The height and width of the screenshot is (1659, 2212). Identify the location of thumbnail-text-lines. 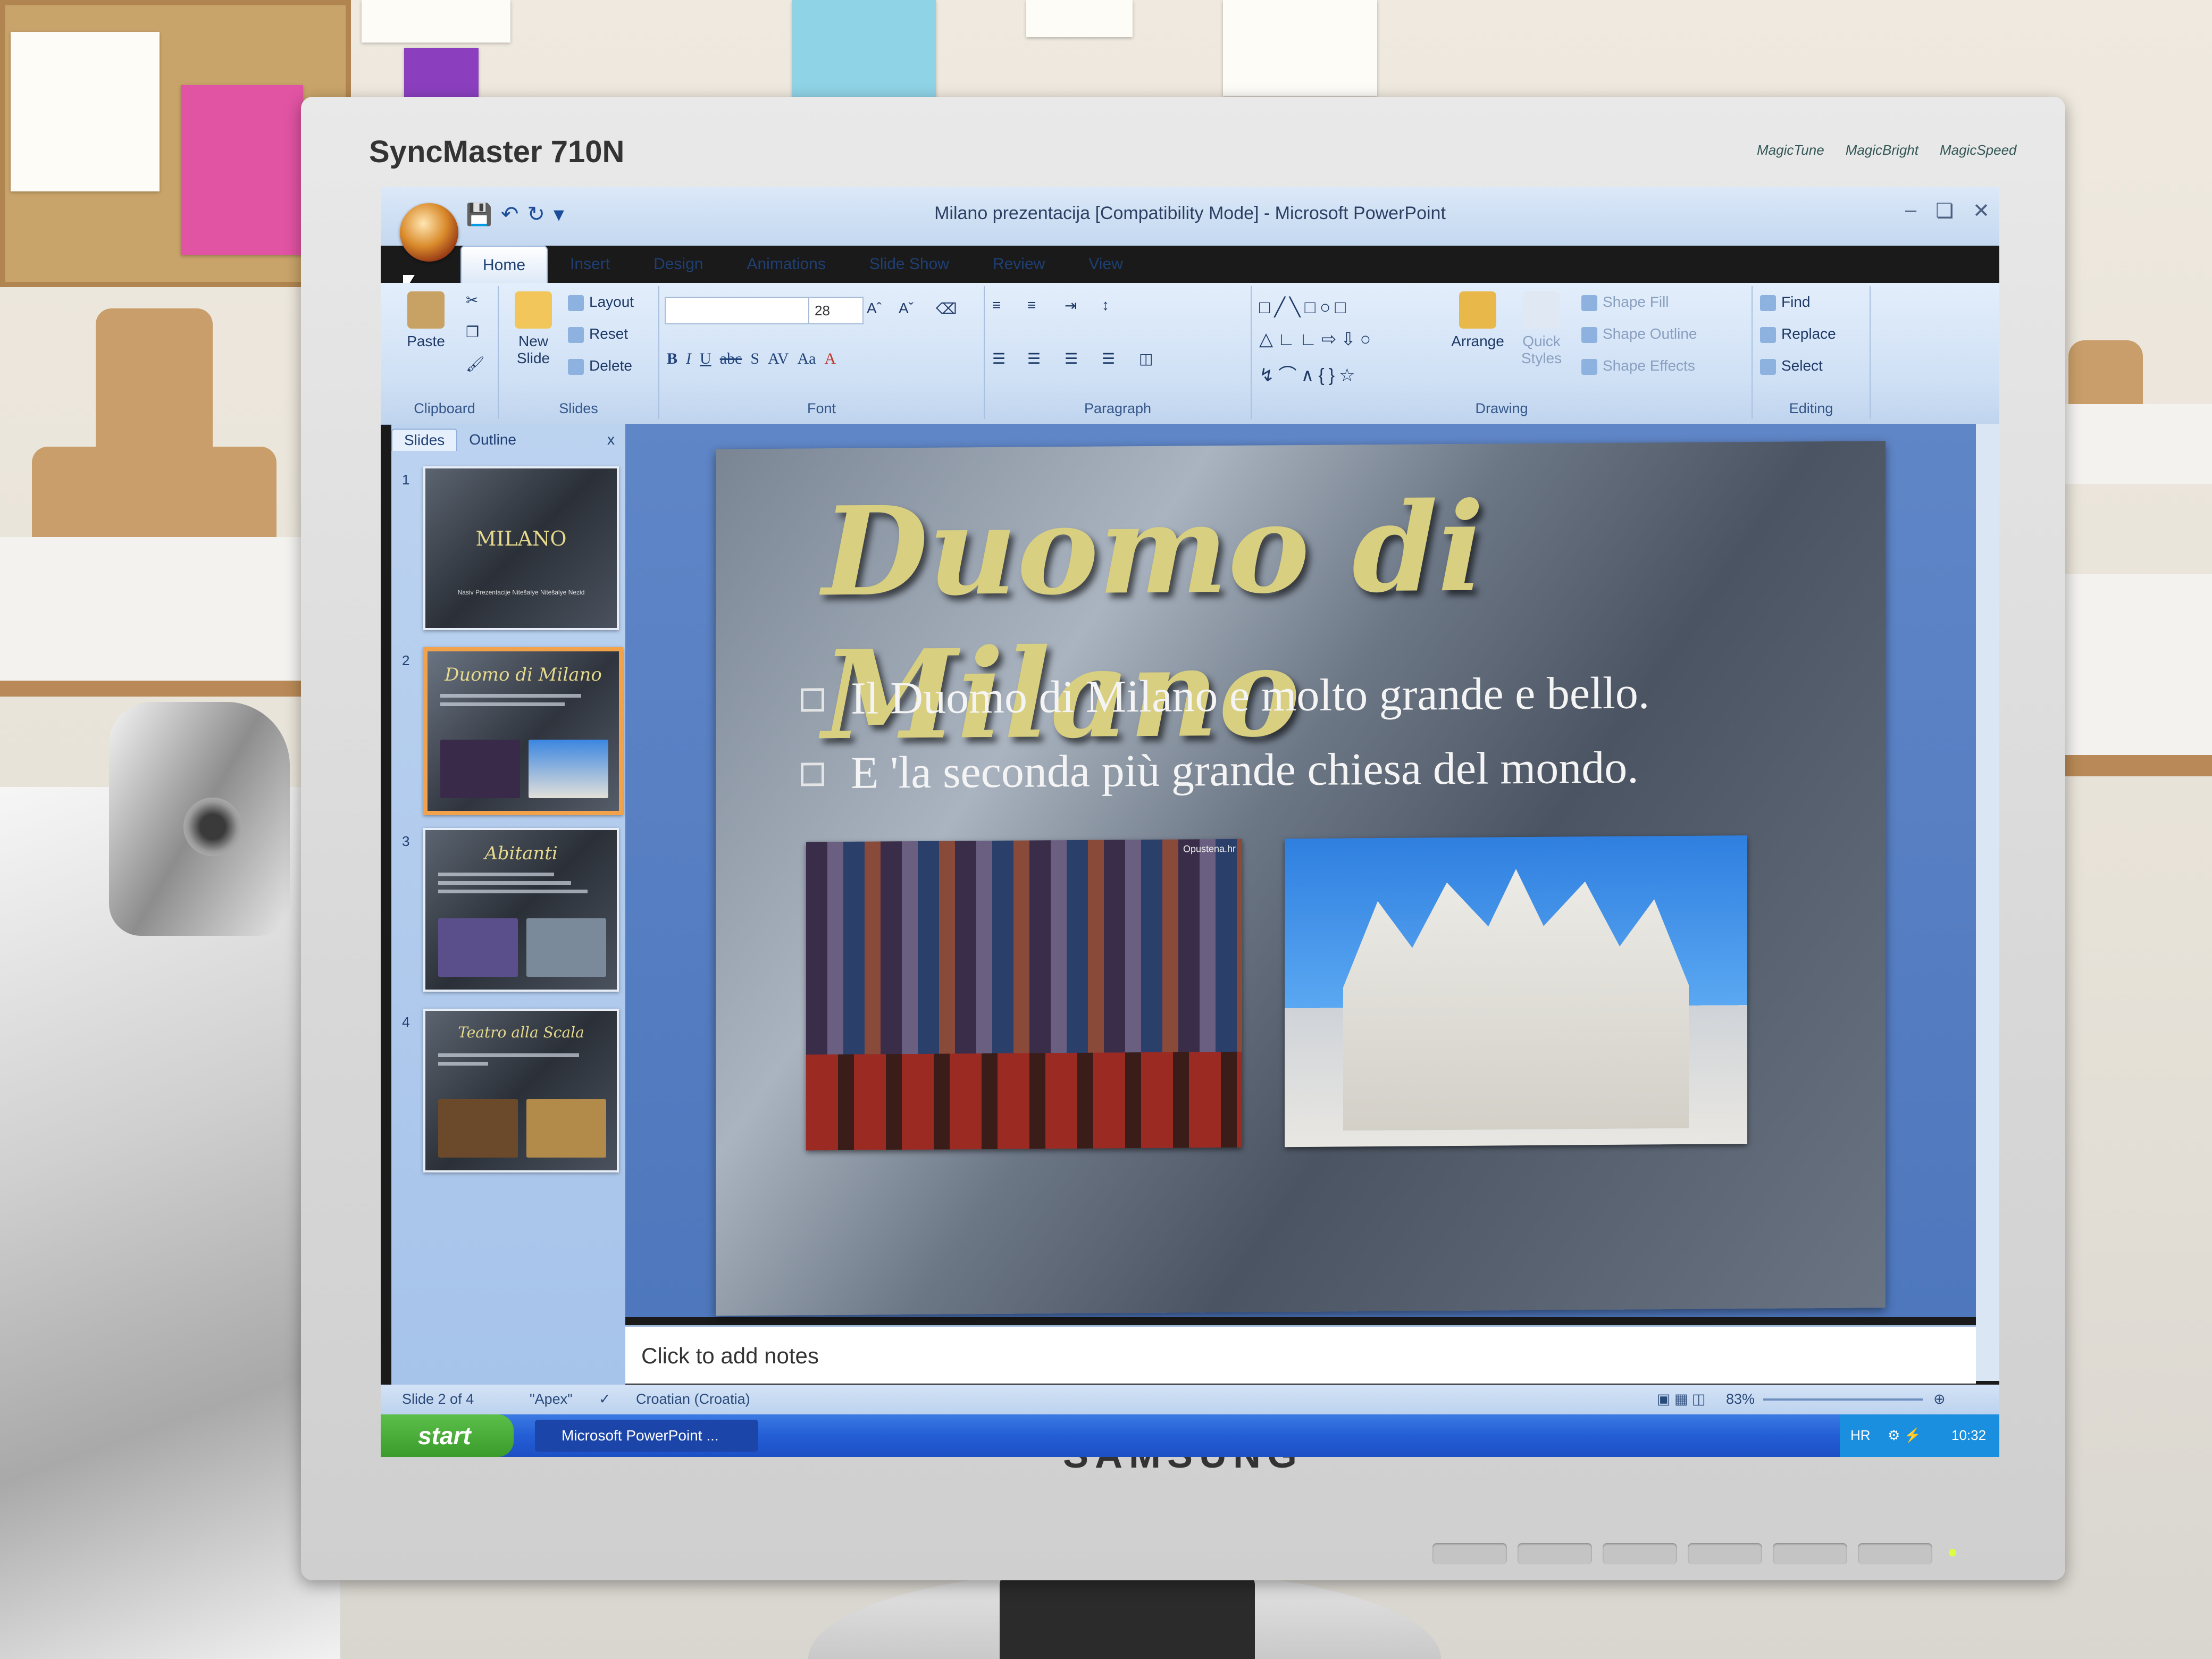
(523, 702).